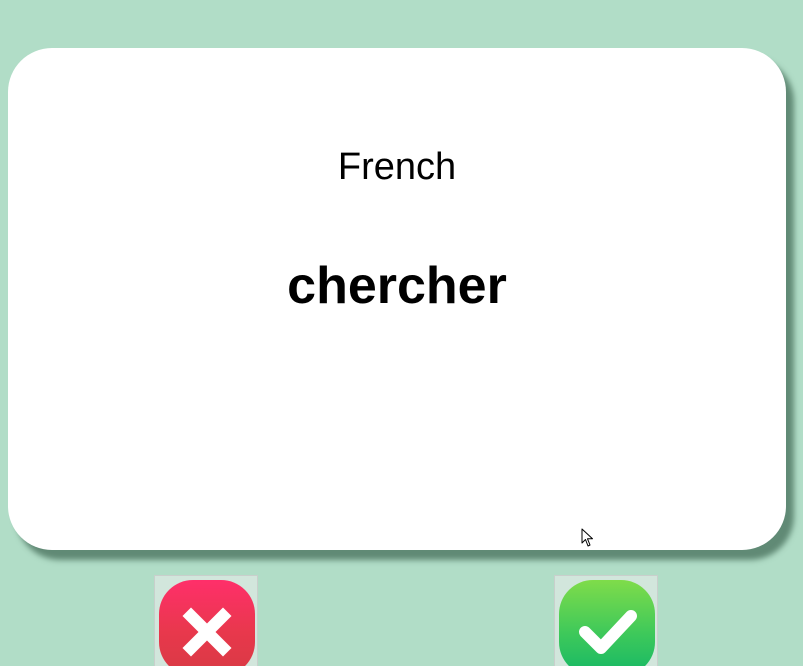 The image size is (803, 666). What do you see at coordinates (397, 167) in the screenshot?
I see `card-language-label: French` at bounding box center [397, 167].